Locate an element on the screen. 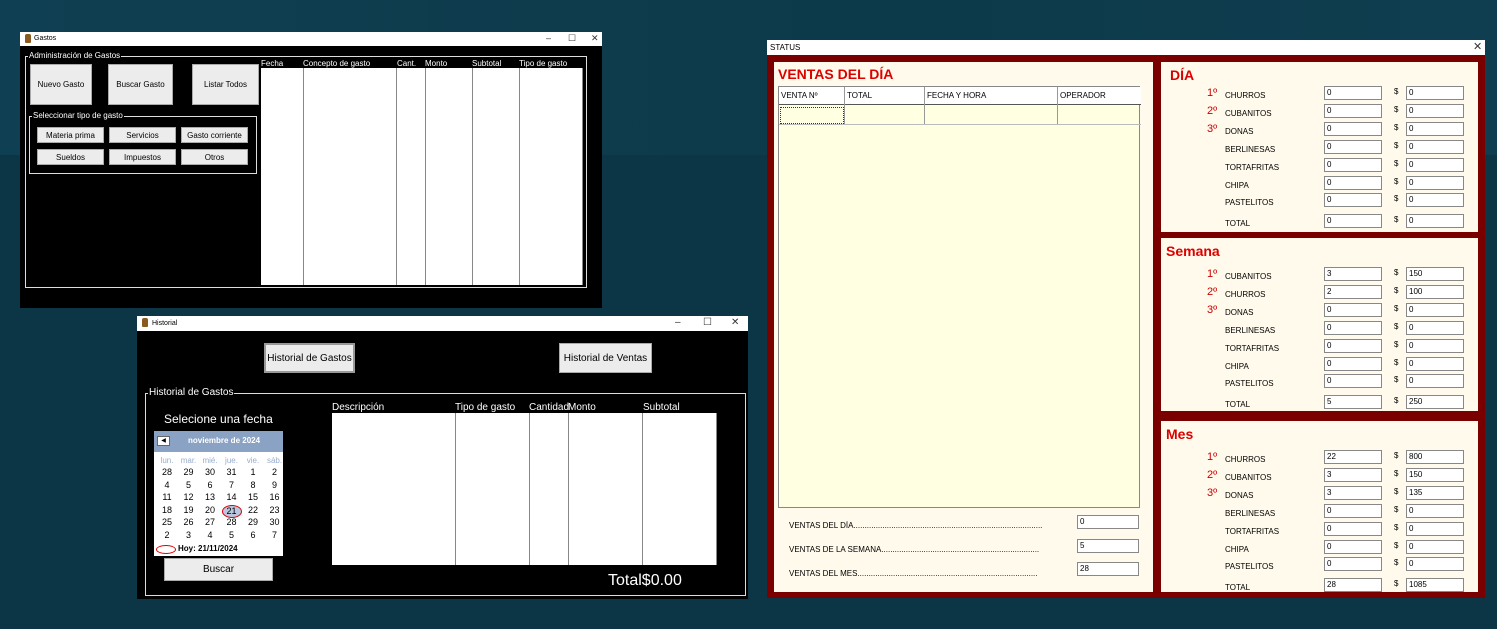 Image resolution: width=1497 pixels, height=629 pixels. selected-cell is located at coordinates (812, 115).